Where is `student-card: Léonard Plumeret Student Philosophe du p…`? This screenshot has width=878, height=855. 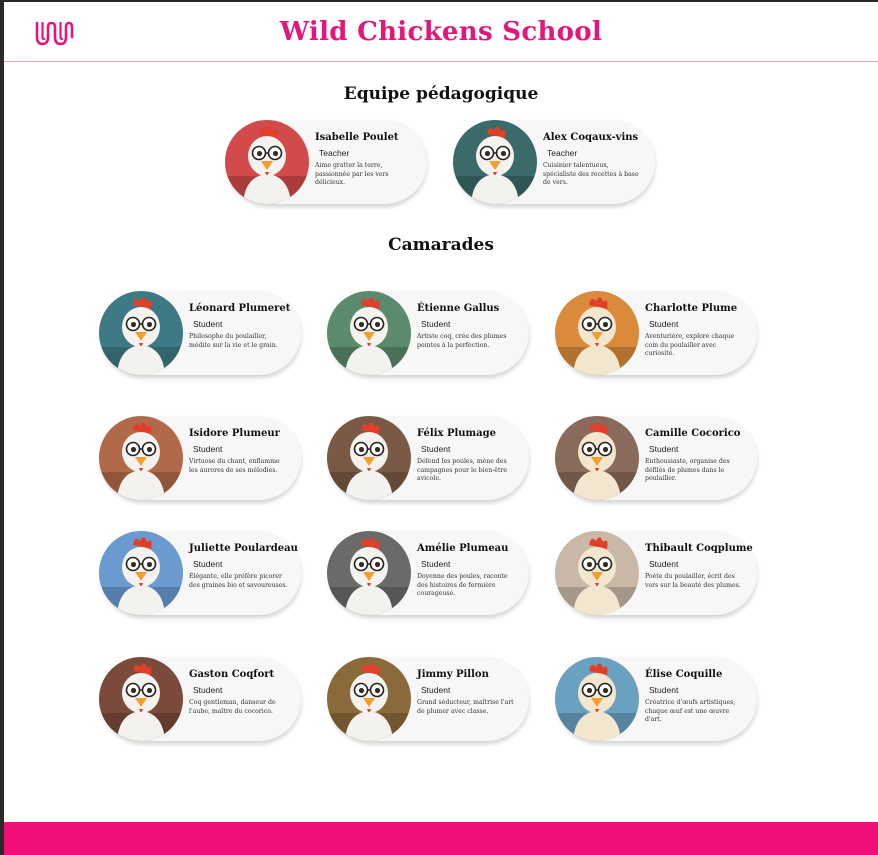 student-card: Léonard Plumeret Student Philosophe du p… is located at coordinates (200, 333).